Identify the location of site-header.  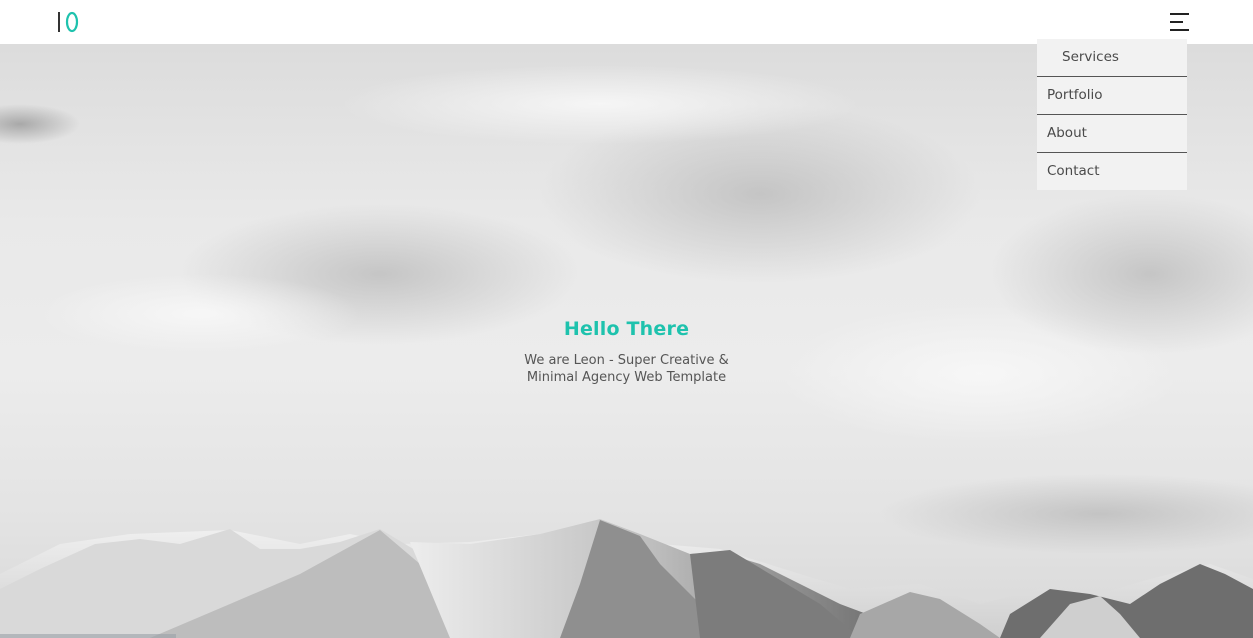
(626, 22).